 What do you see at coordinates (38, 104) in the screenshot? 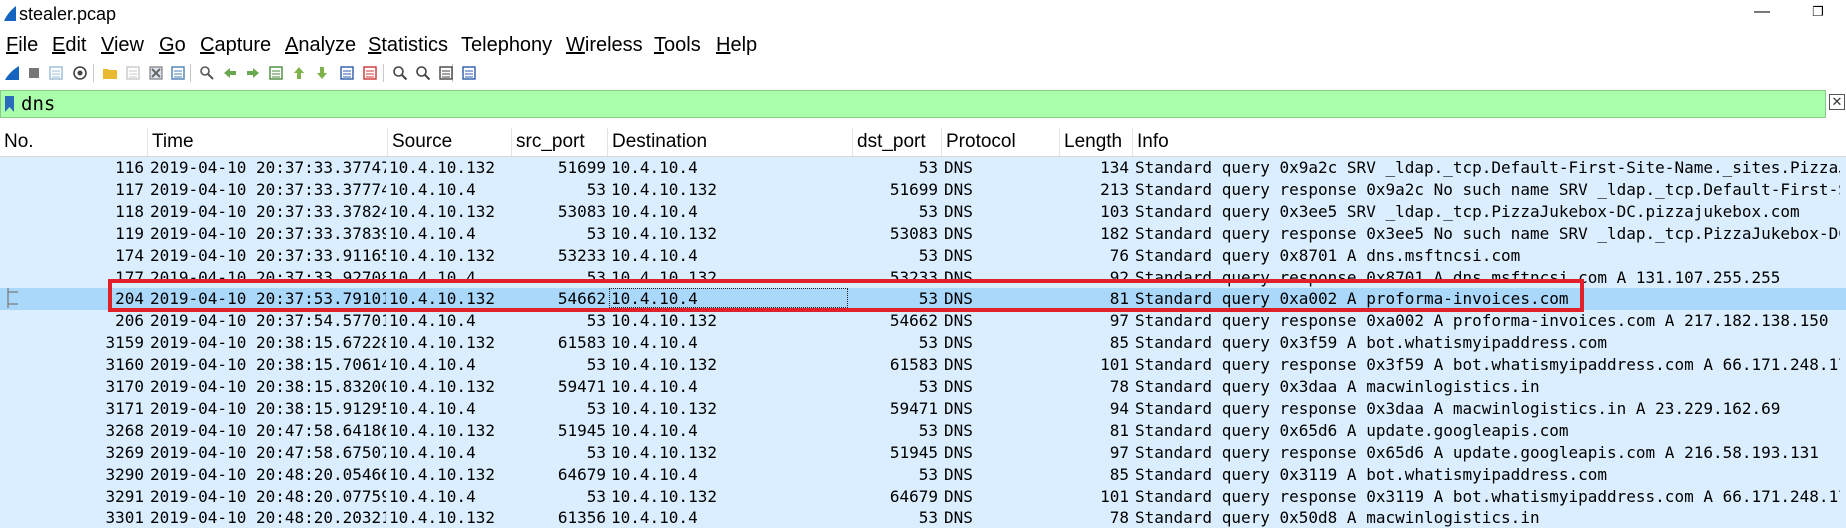
I see `display-filter-input: dns` at bounding box center [38, 104].